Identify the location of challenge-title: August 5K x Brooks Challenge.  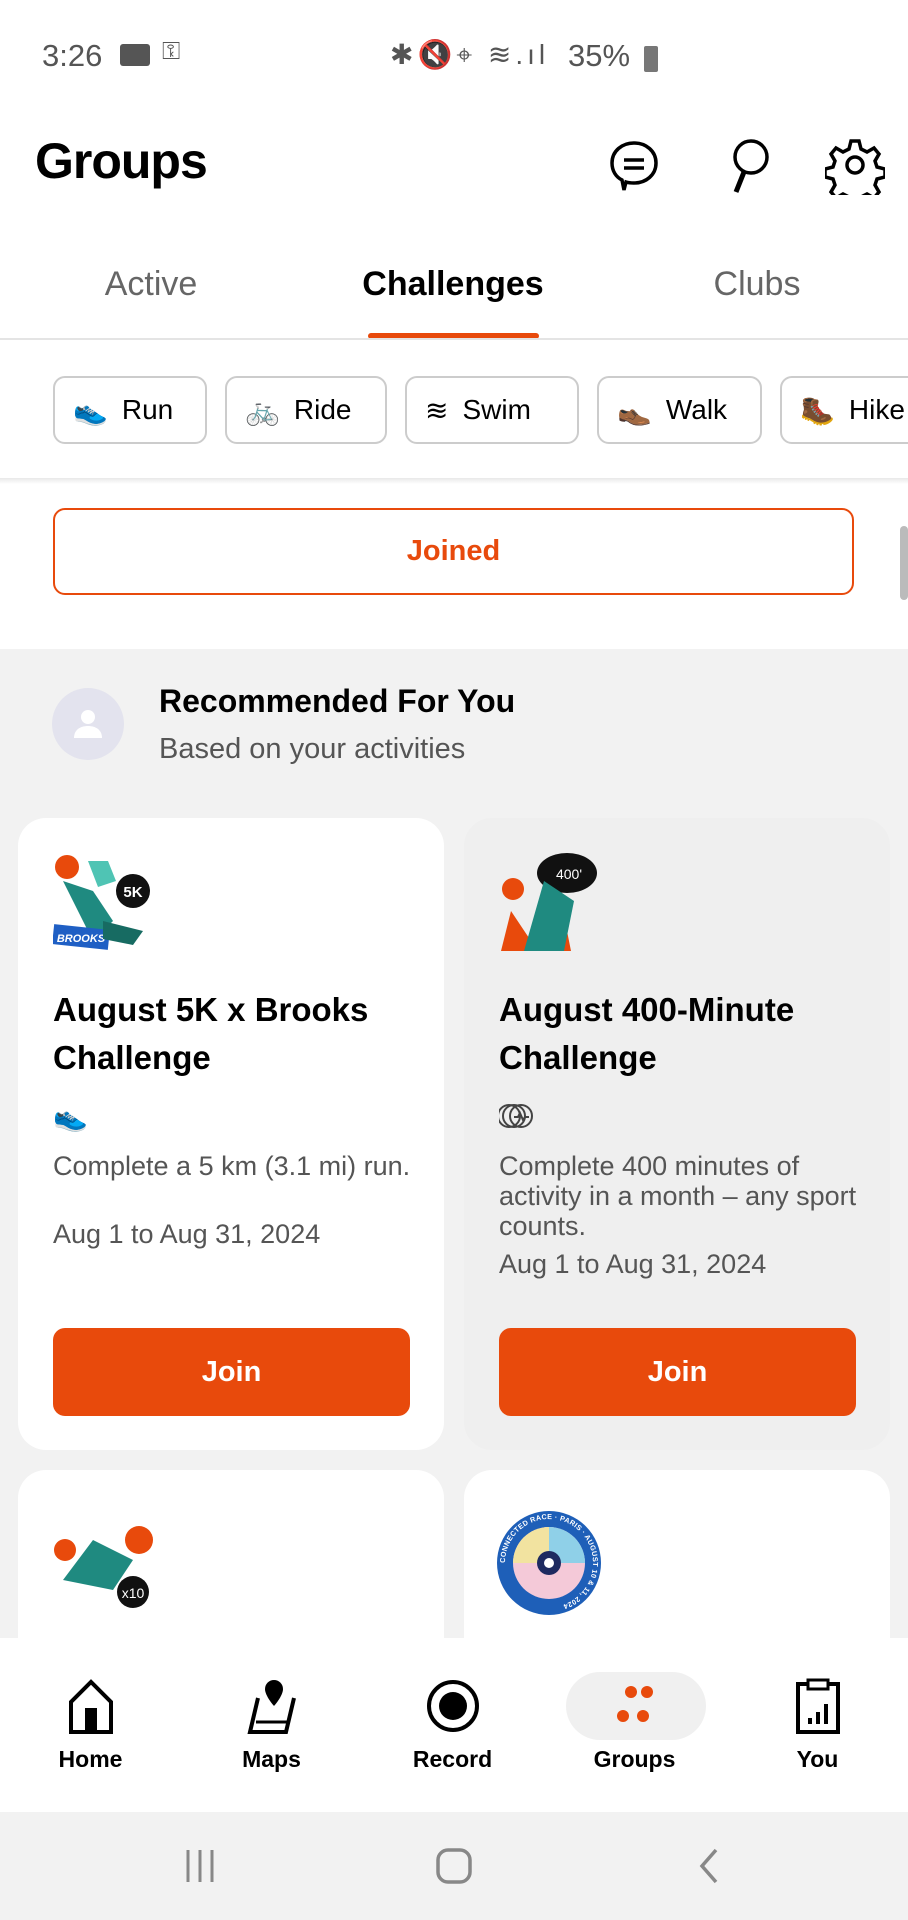
(211, 1033).